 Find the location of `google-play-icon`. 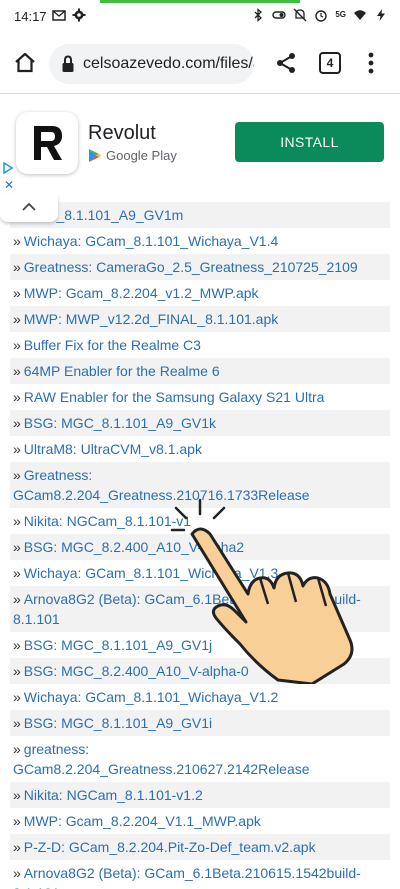

google-play-icon is located at coordinates (95, 155).